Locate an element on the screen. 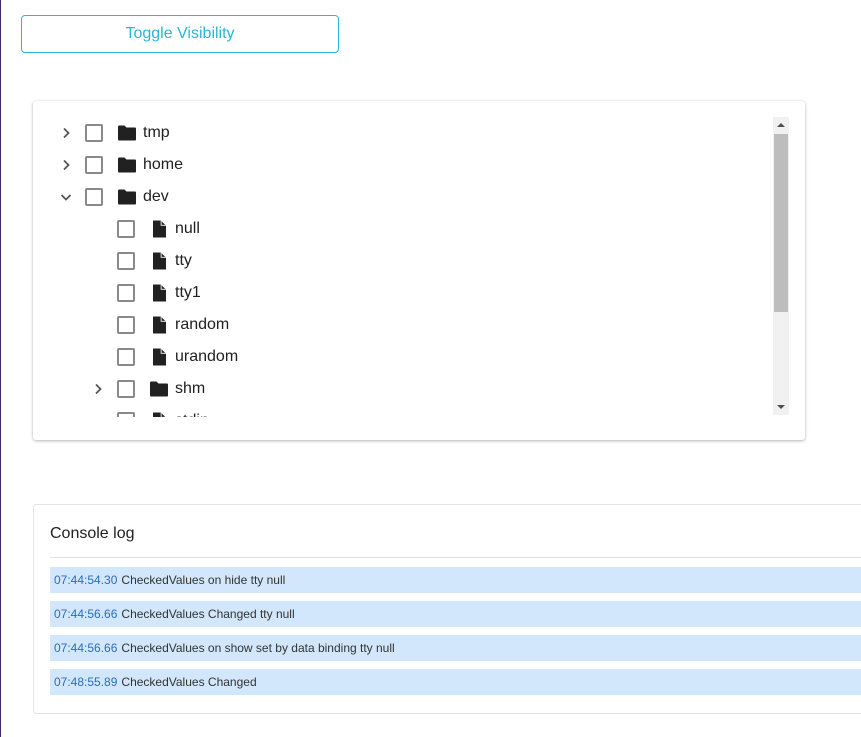 This screenshot has height=737, width=861. node-label: tmp is located at coordinates (156, 132).